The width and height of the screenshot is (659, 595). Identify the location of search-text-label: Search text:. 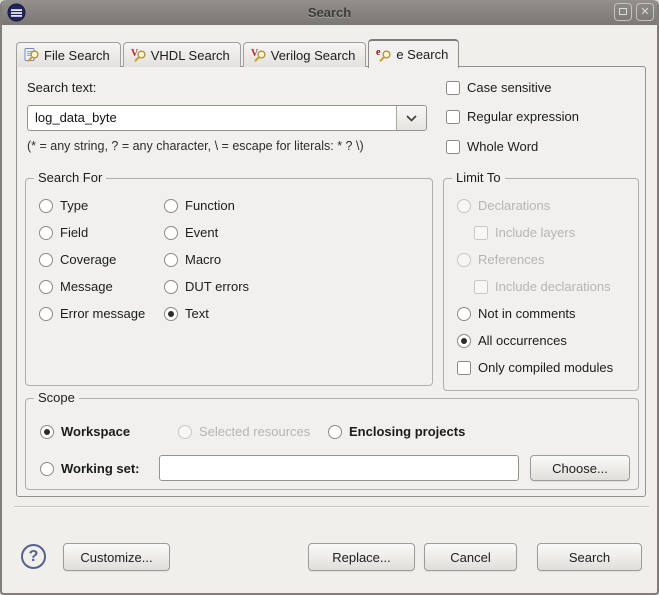
(62, 87).